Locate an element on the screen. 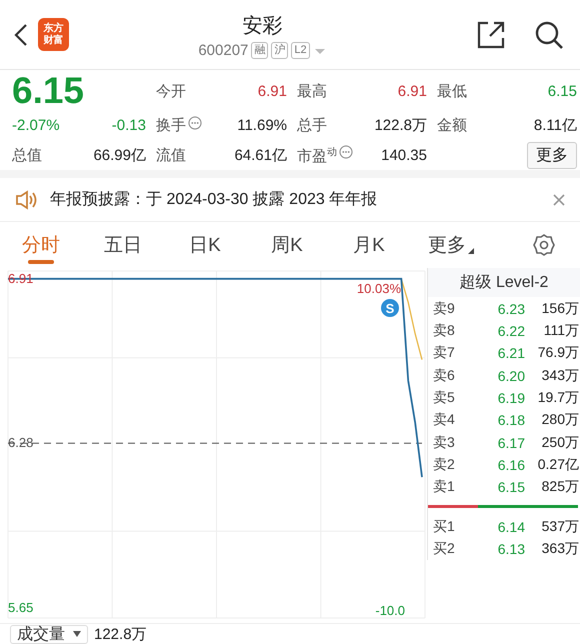 The width and height of the screenshot is (580, 644). order-volume: 250万 is located at coordinates (559, 443).